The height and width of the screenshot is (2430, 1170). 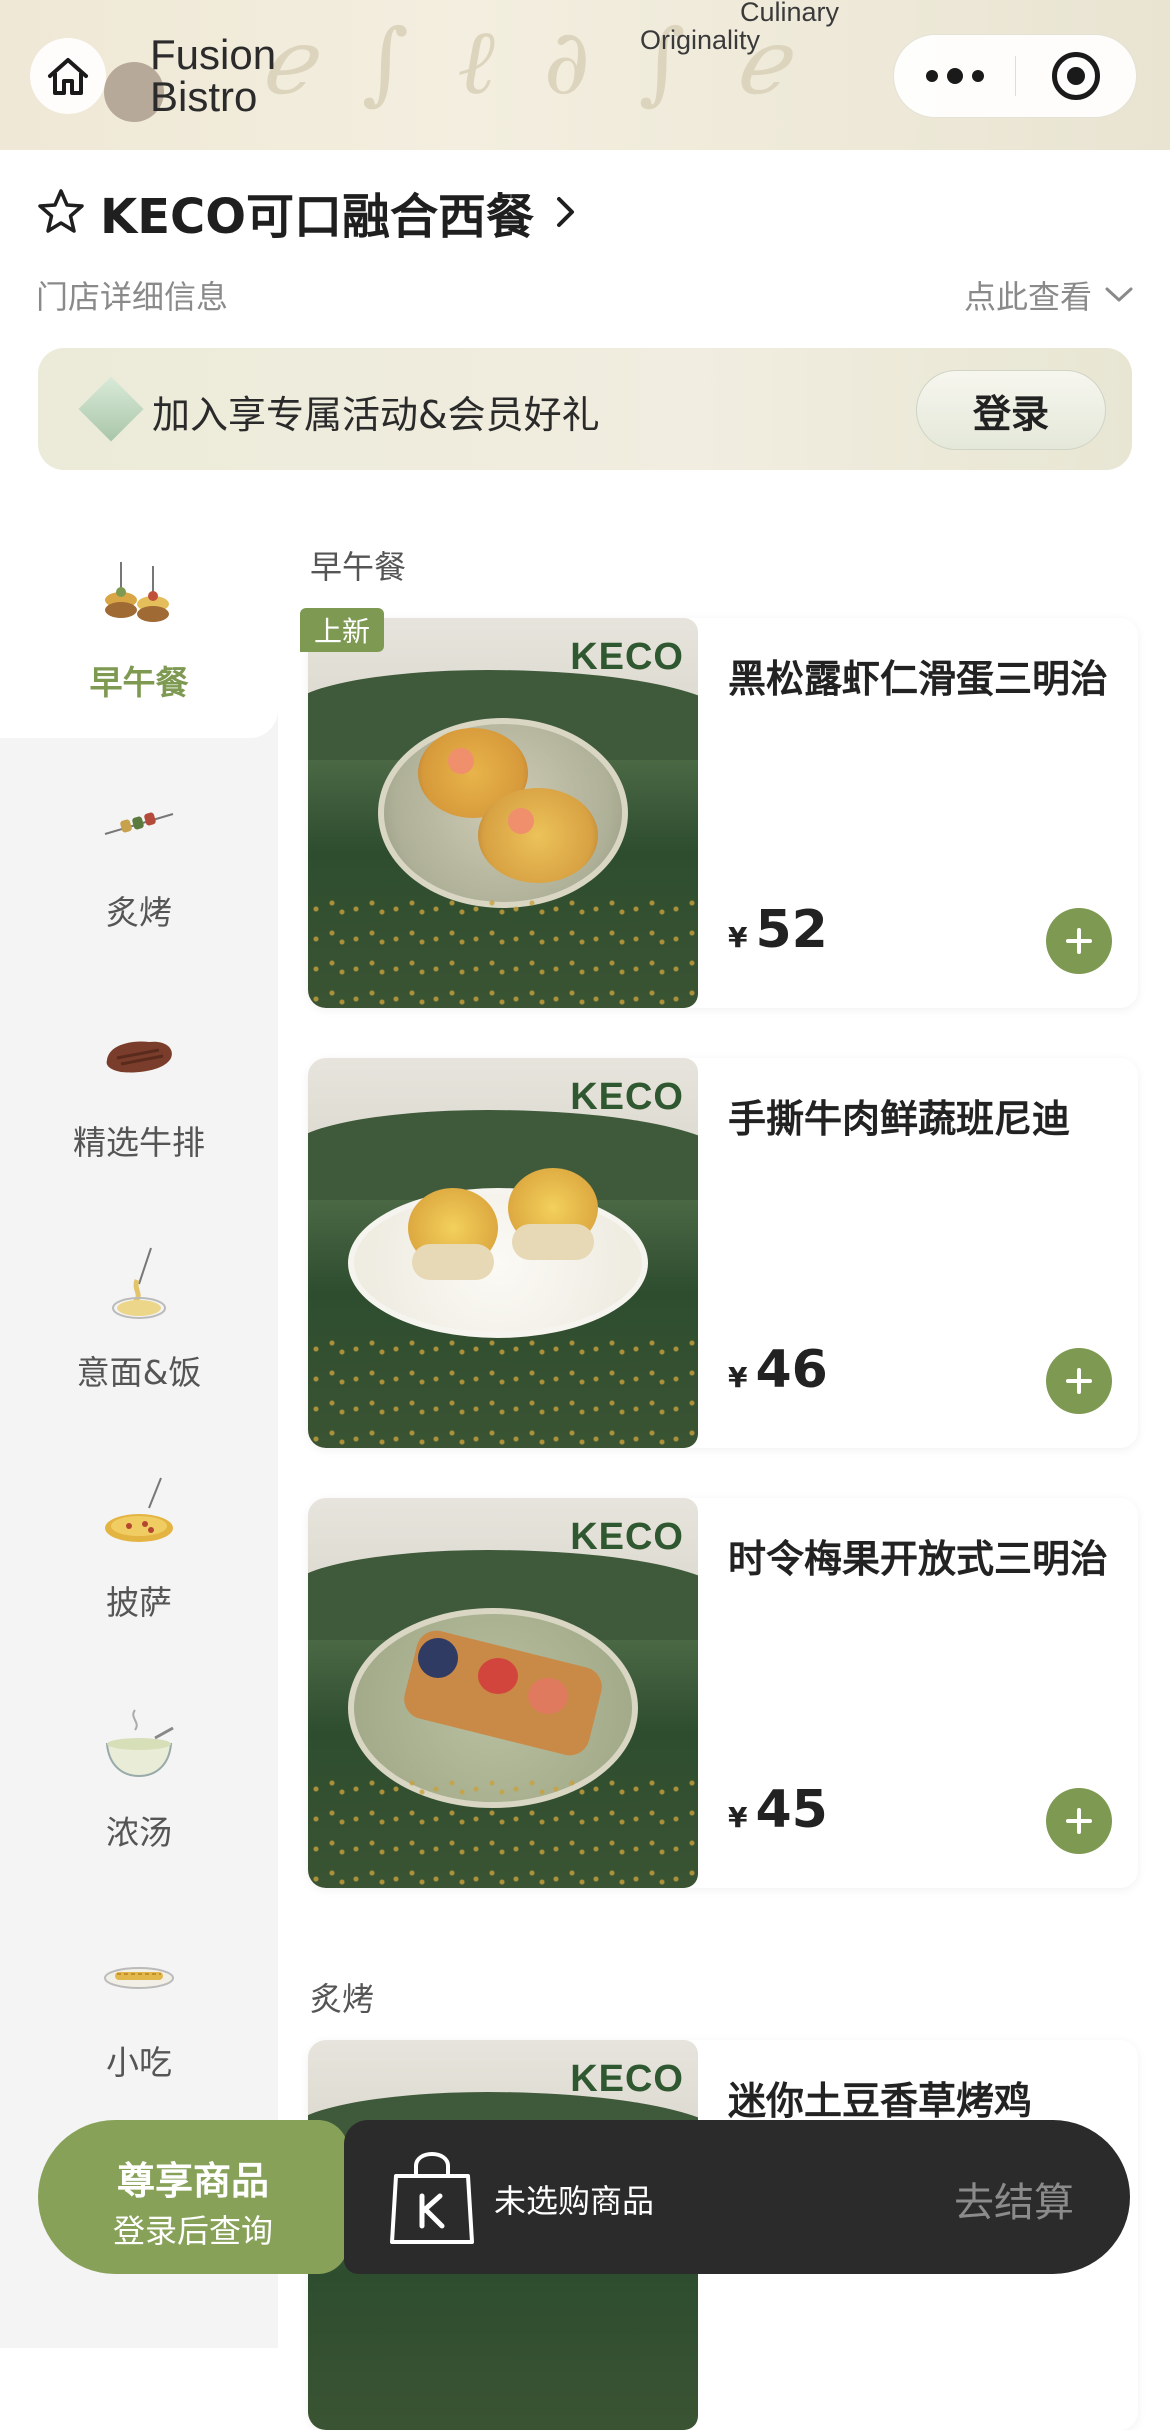 What do you see at coordinates (139, 1602) in the screenshot?
I see `category-label: 披萨` at bounding box center [139, 1602].